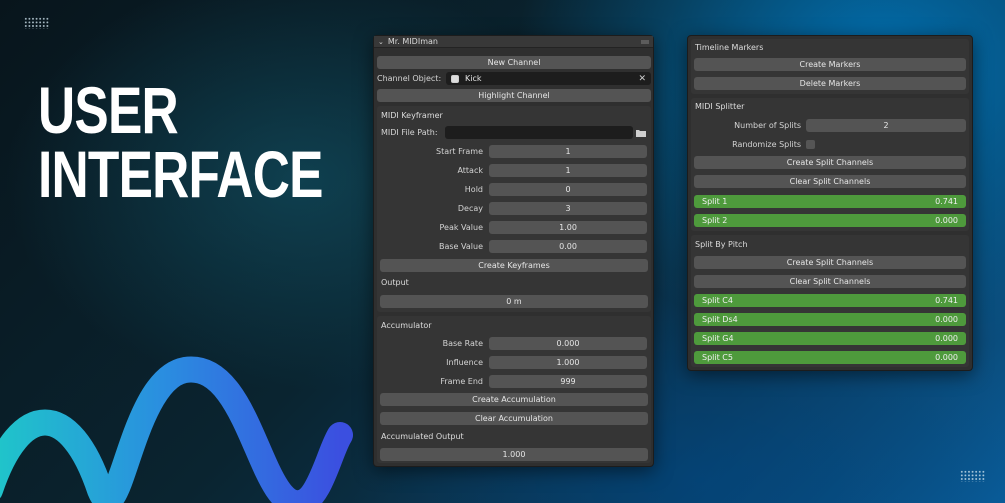 The height and width of the screenshot is (503, 1005). What do you see at coordinates (715, 220) in the screenshot?
I see `split-name: Split 2` at bounding box center [715, 220].